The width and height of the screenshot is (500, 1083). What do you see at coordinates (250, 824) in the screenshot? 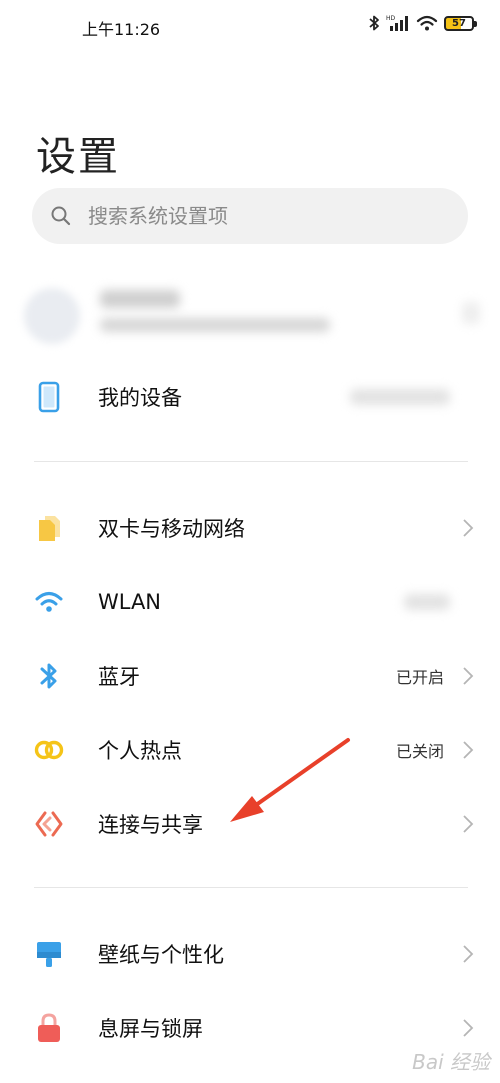
I see `connection-share-row: 连接与共享` at bounding box center [250, 824].